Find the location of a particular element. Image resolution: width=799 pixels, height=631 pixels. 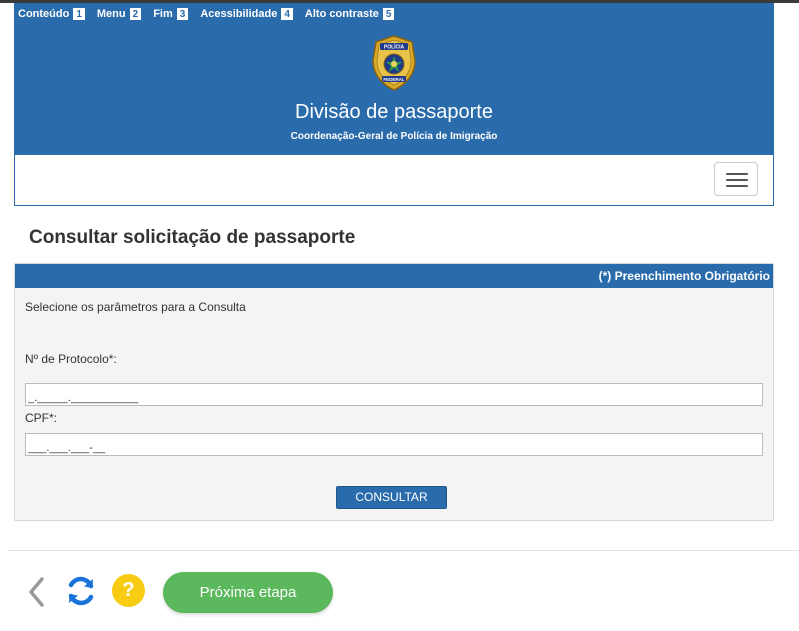

skip-link-key: 4 is located at coordinates (287, 14).